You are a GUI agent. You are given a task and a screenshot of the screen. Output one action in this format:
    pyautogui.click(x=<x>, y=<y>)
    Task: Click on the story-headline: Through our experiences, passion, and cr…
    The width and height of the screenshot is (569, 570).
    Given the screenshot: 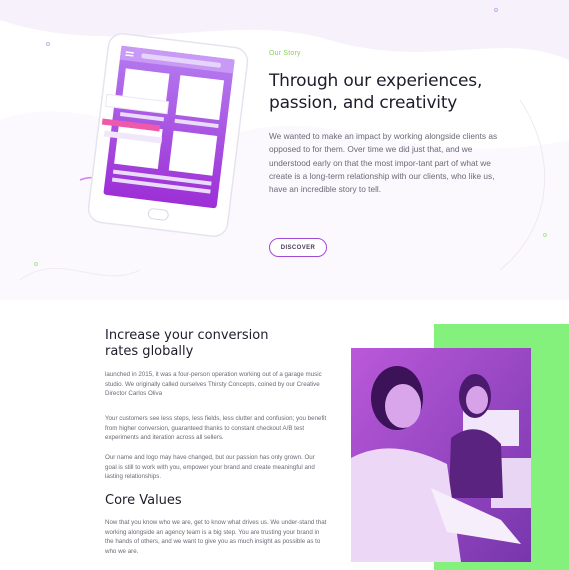 What is the action you would take?
    pyautogui.click(x=376, y=92)
    